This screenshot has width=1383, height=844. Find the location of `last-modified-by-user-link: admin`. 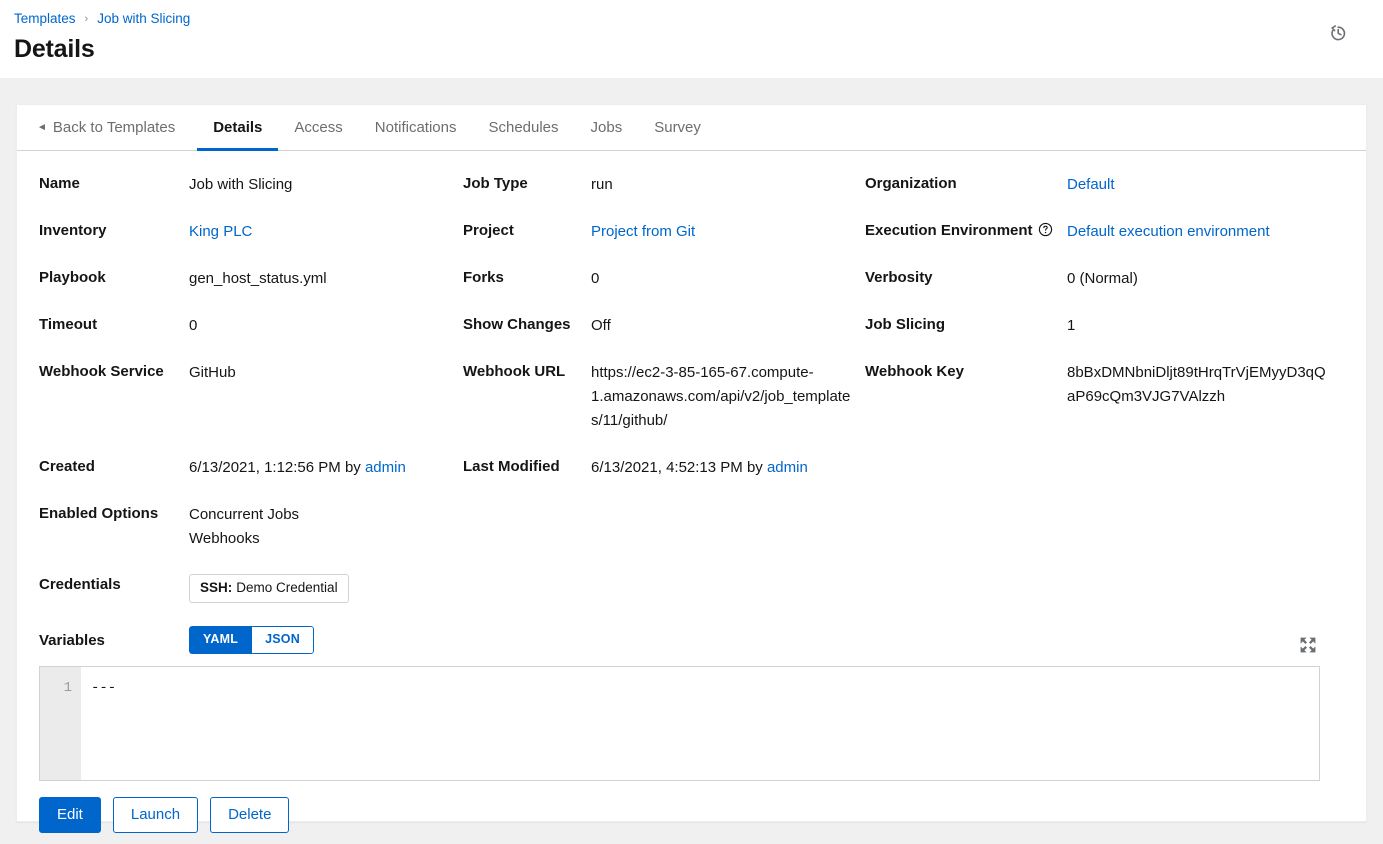

last-modified-by-user-link: admin is located at coordinates (787, 467).